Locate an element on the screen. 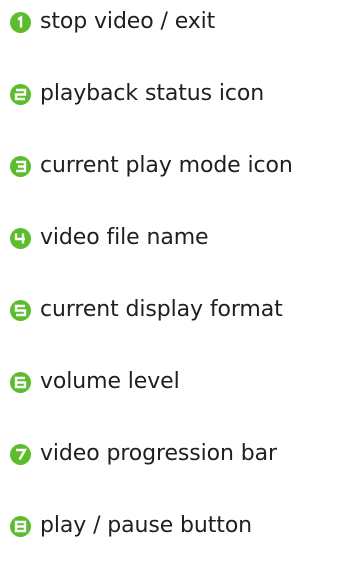 The image size is (349, 581). legend-item-label: current display format is located at coordinates (161, 309).